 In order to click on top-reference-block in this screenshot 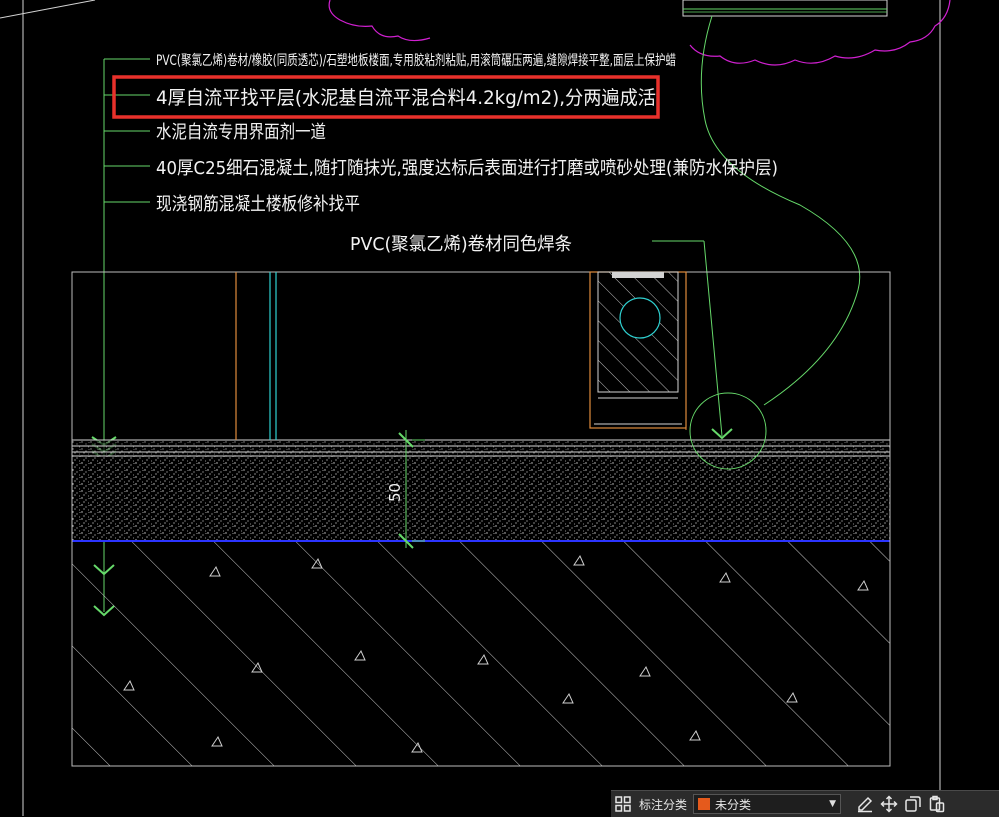, I will do `click(785, 8)`.